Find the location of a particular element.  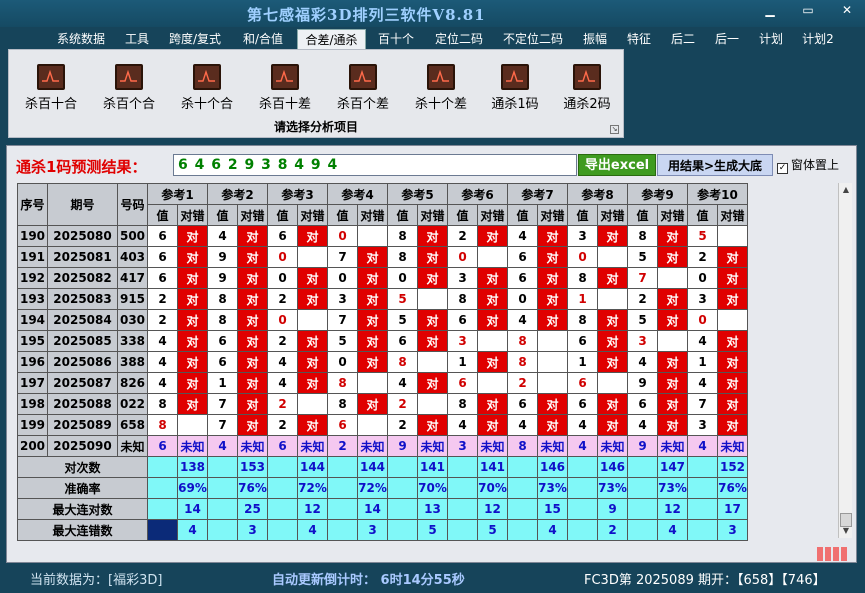

menu-span-compound: 跨度/复式 is located at coordinates (195, 39).